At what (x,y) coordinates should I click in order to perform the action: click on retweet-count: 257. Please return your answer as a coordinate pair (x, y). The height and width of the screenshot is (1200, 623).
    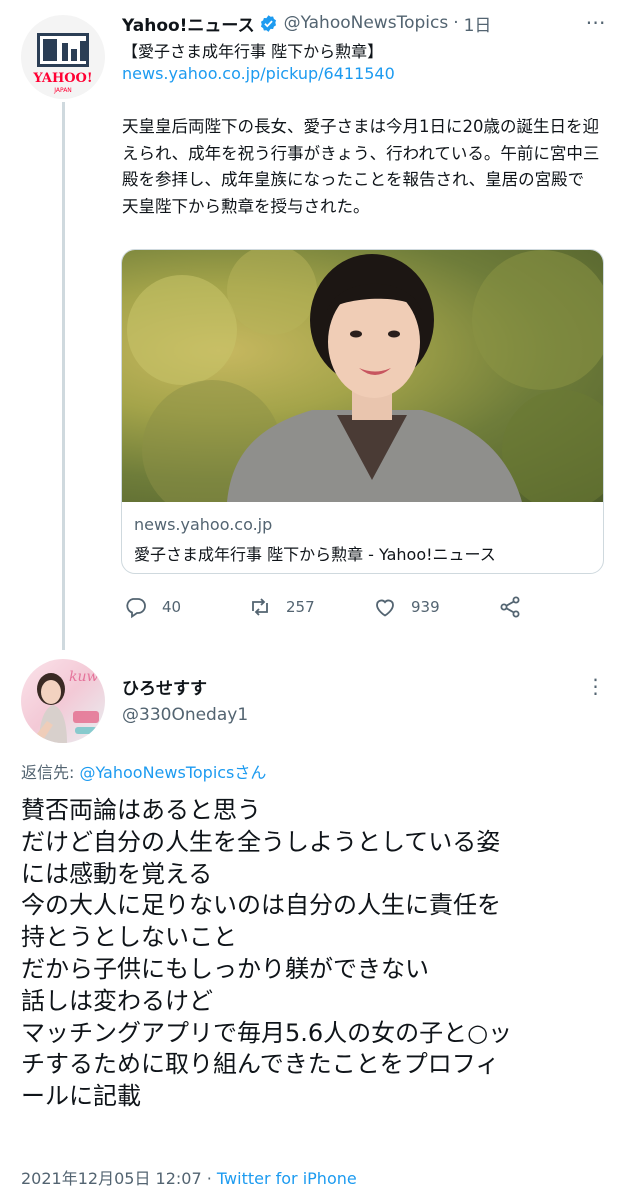
    Looking at the image, I should click on (300, 607).